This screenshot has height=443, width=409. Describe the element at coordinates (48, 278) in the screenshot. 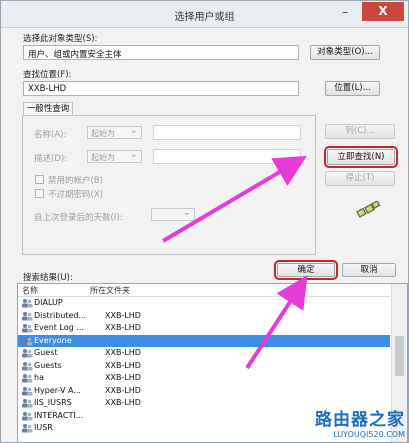

I see `search-results-label: 搜索结果(U):` at that location.